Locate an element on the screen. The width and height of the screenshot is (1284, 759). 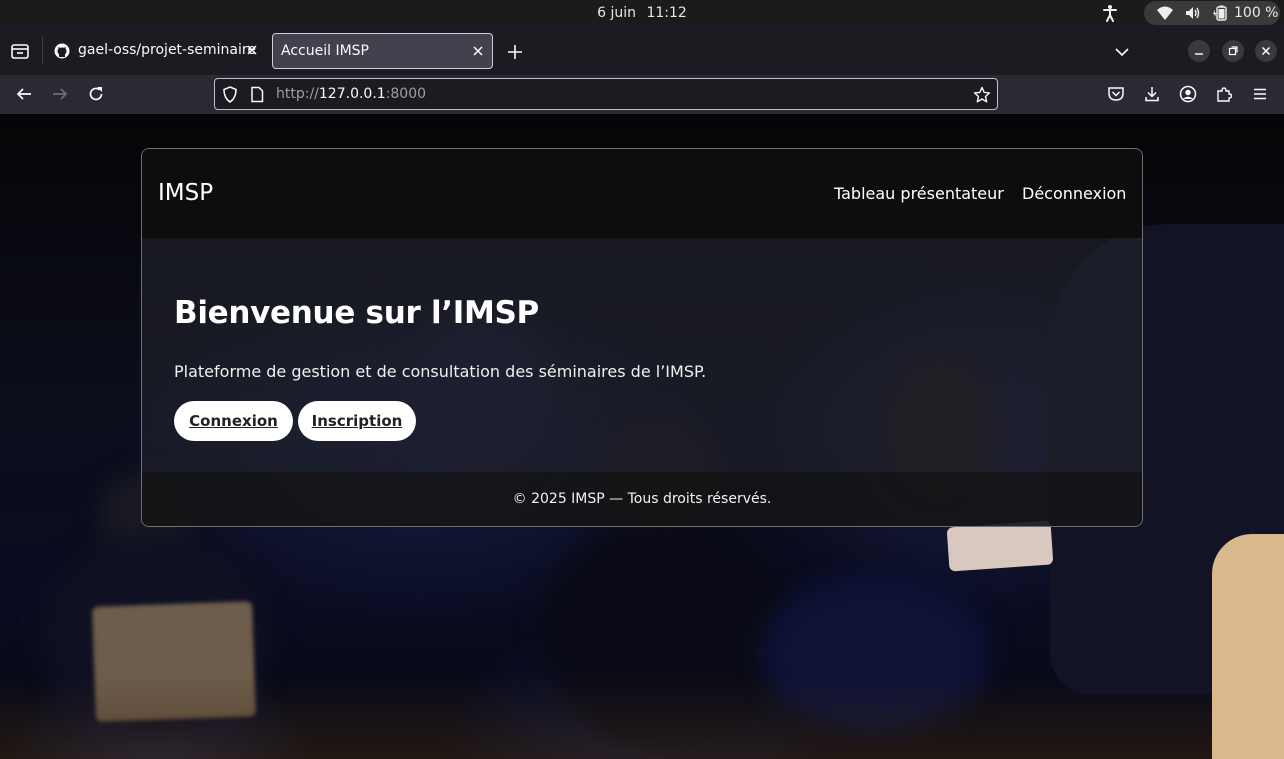
downloads-icon is located at coordinates (1152, 94).